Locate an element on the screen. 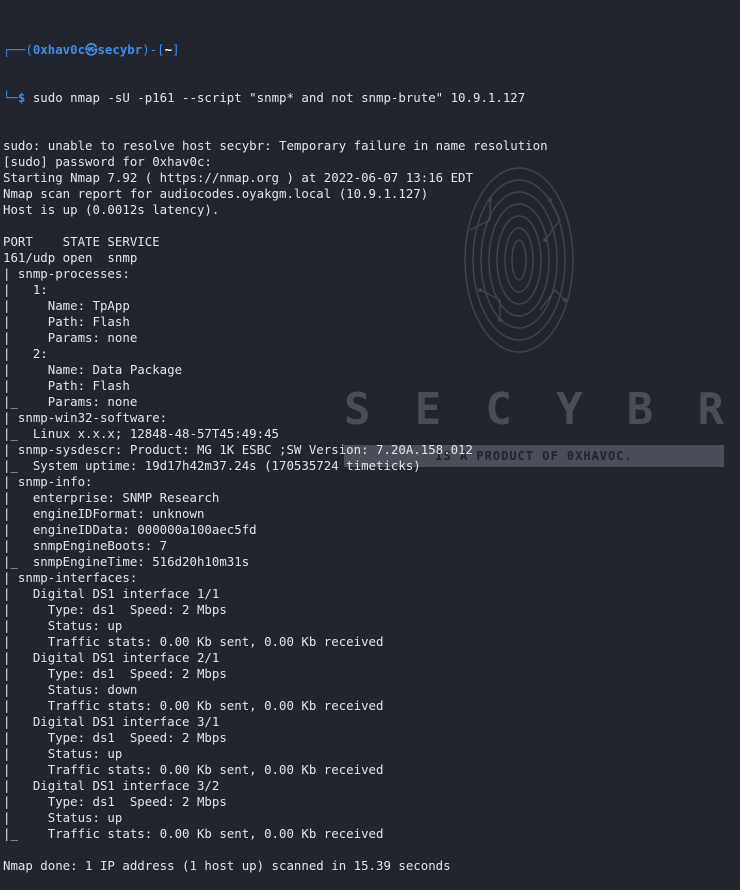 This screenshot has width=740, height=890. brand-letter: B is located at coordinates (640, 409).